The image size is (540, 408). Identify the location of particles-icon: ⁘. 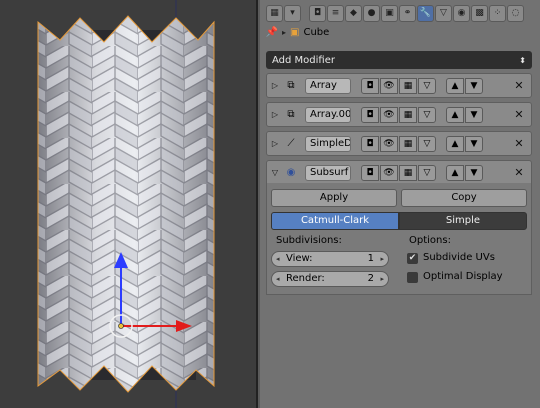
(497, 13).